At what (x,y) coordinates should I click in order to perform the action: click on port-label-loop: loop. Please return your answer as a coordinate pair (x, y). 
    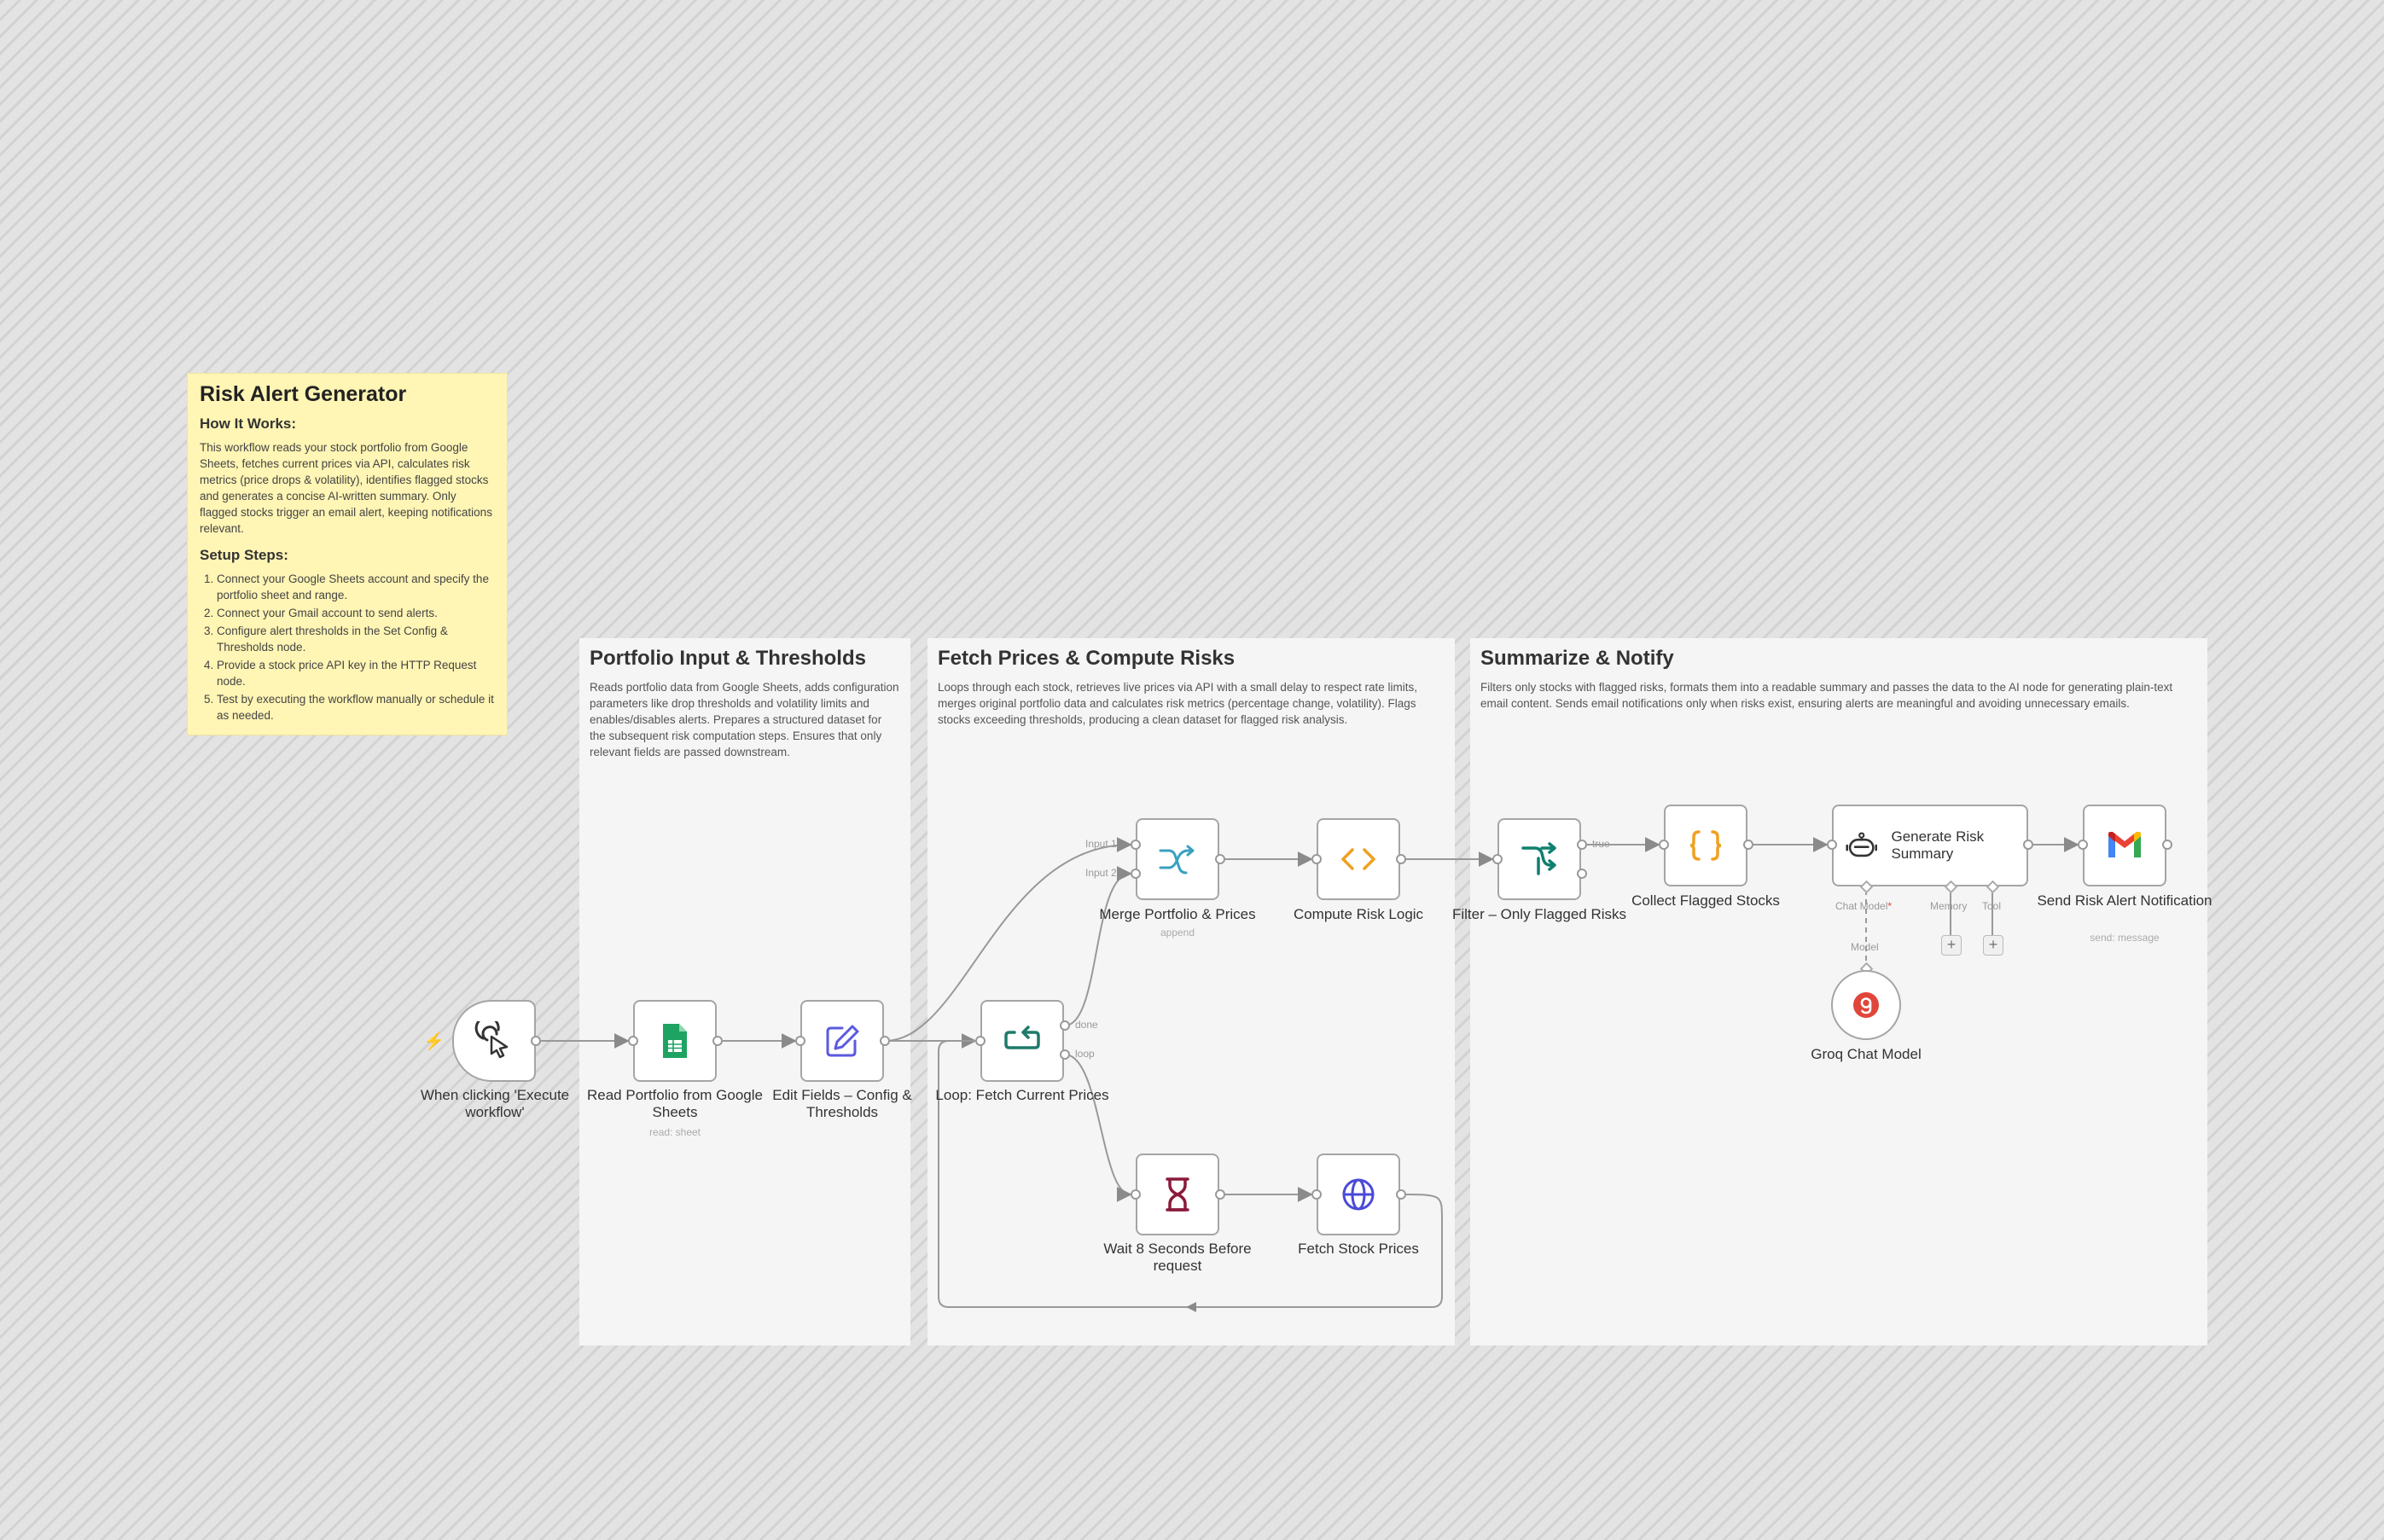
    Looking at the image, I should click on (1085, 1054).